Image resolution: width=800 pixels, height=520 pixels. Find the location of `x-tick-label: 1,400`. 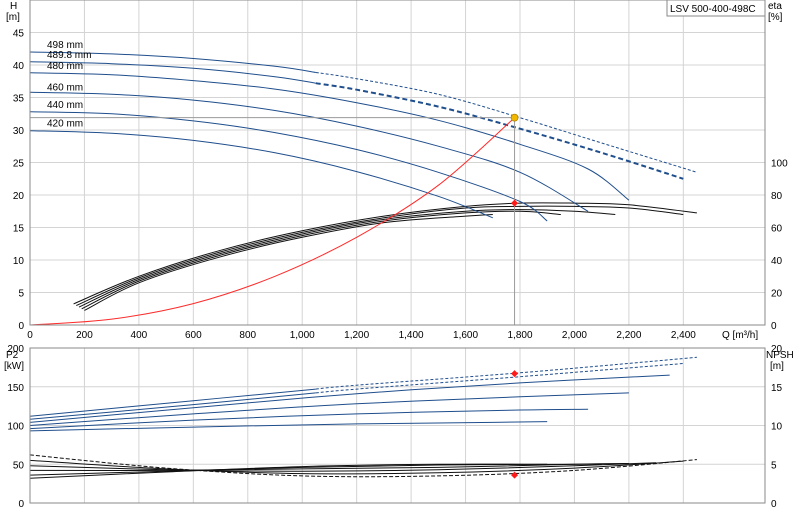

x-tick-label: 1,400 is located at coordinates (411, 335).